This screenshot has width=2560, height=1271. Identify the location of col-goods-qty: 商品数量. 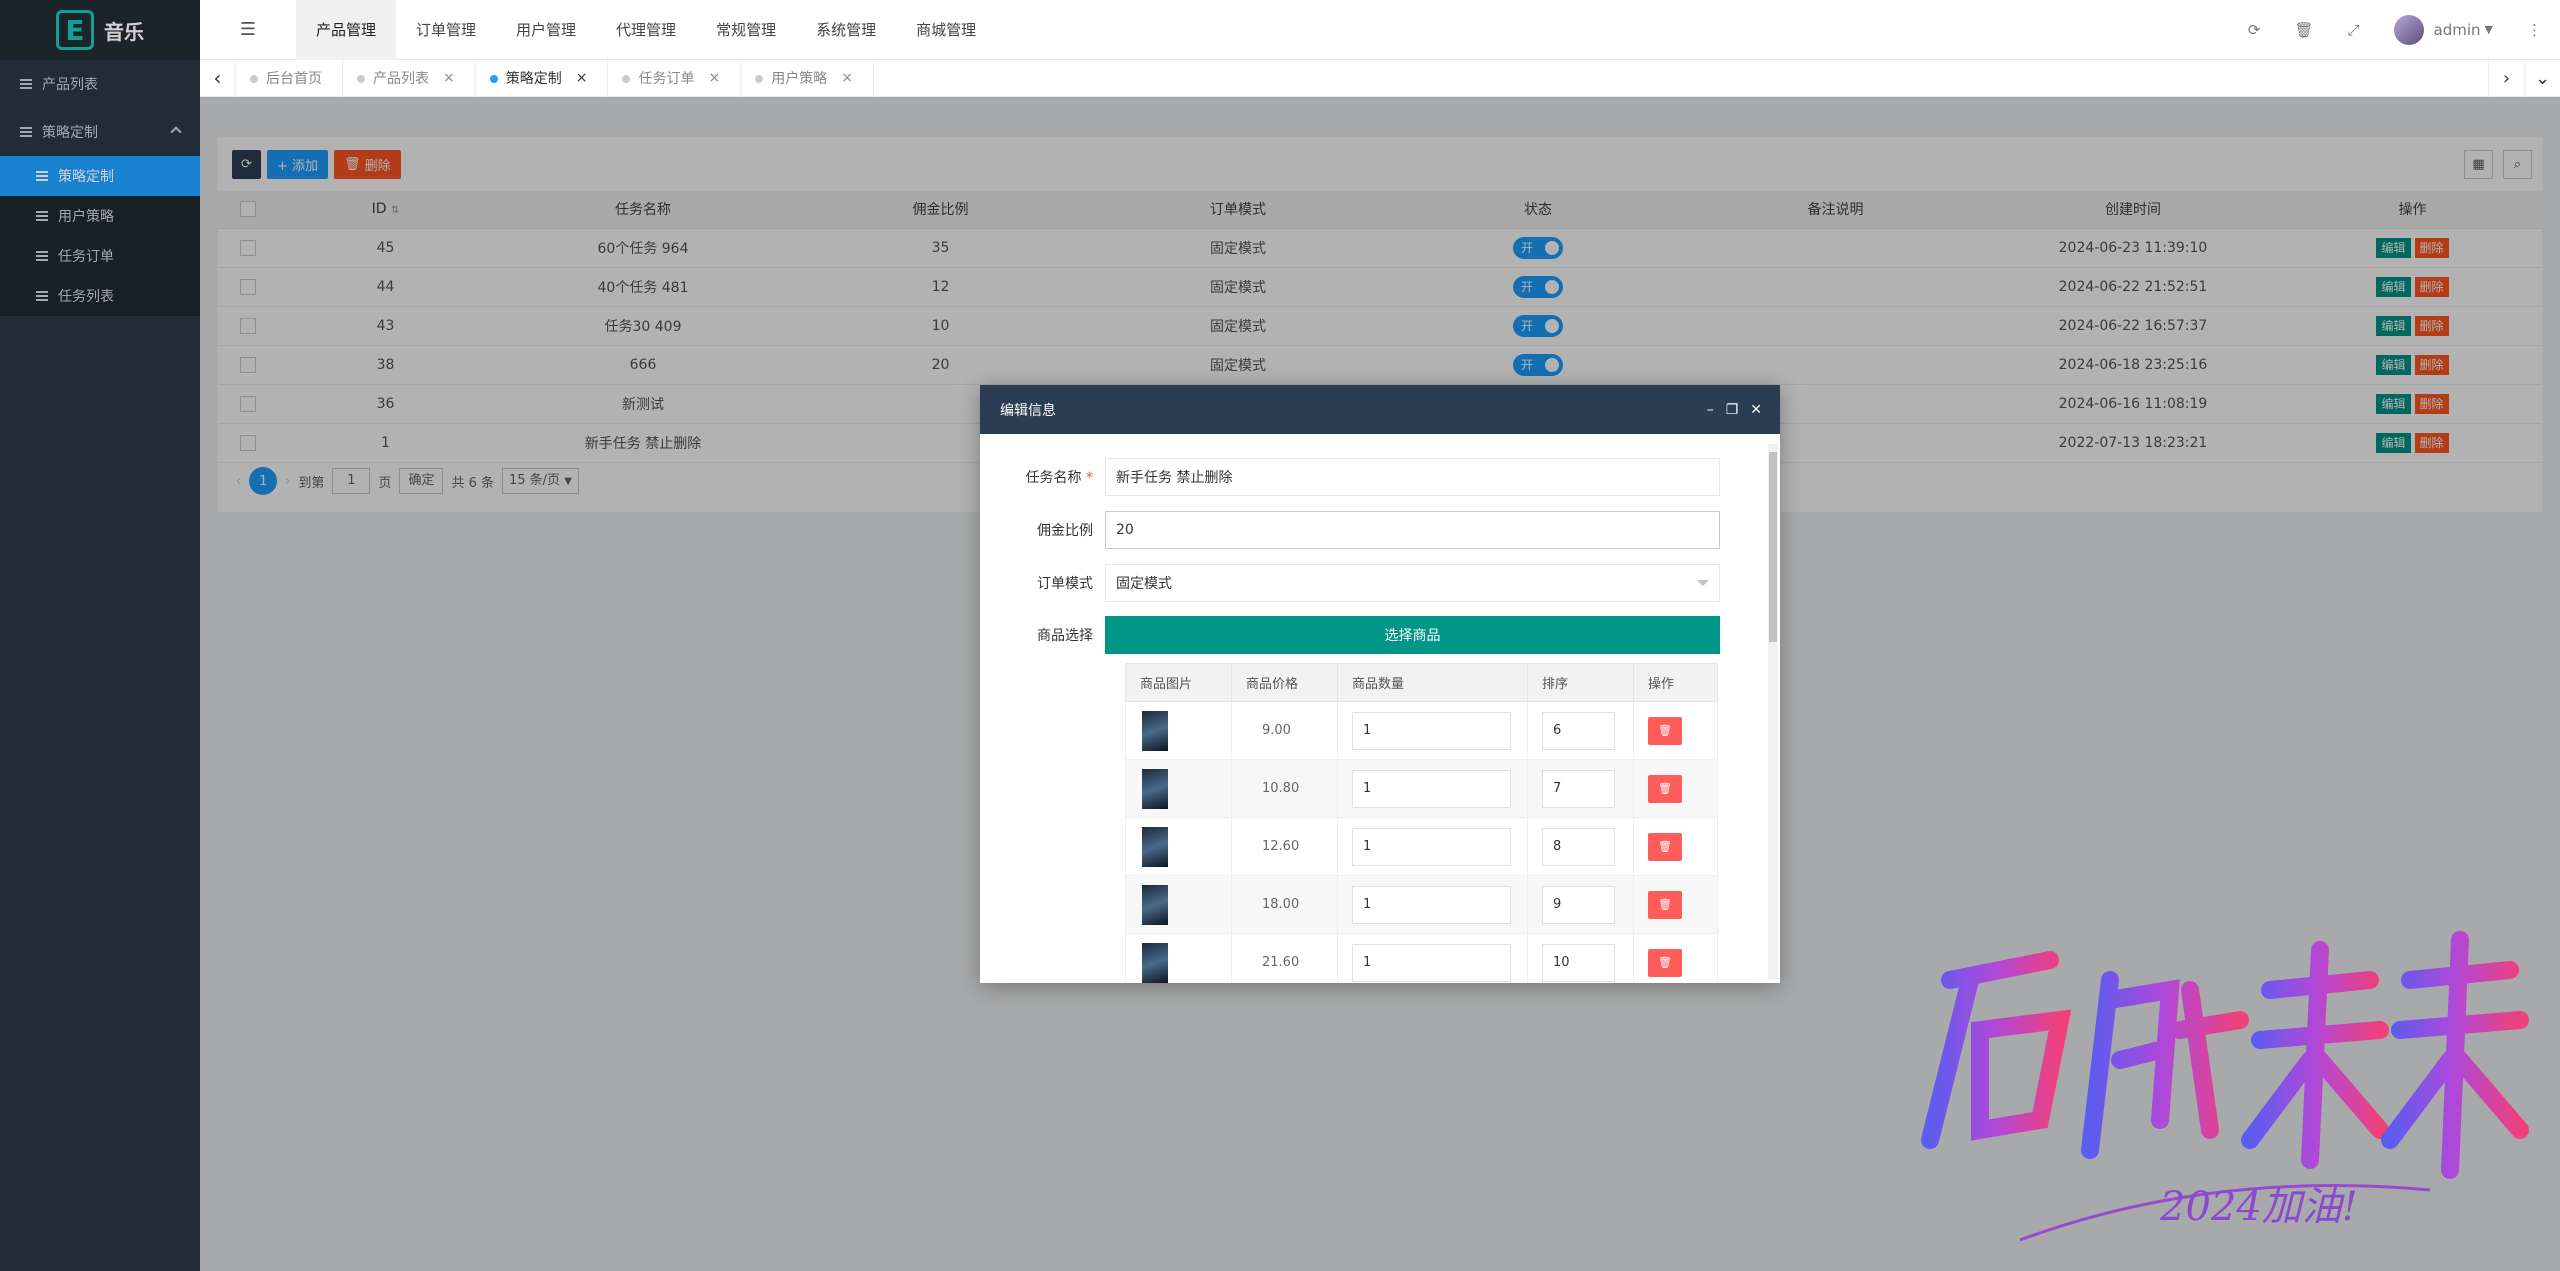
(1432, 682).